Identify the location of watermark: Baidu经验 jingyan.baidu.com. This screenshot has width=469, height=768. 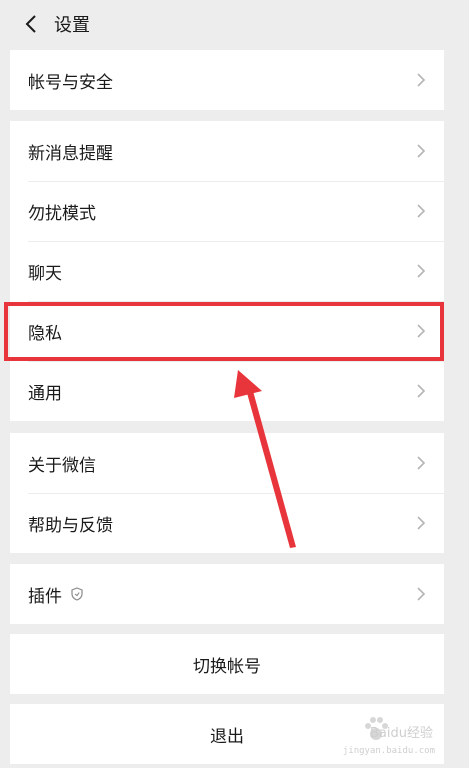
(393, 736).